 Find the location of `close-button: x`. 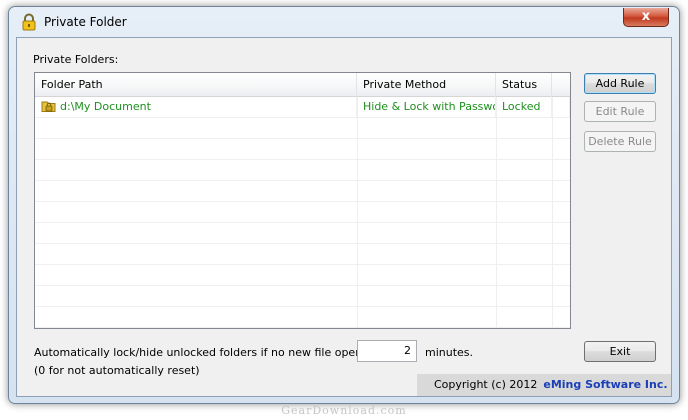

close-button: x is located at coordinates (646, 17).